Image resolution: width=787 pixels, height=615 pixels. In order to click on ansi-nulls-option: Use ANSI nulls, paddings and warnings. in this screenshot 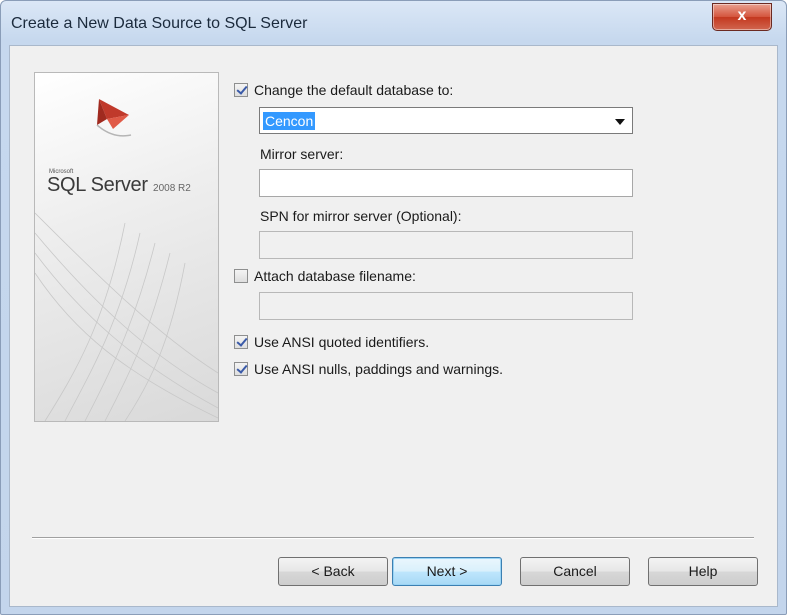, I will do `click(368, 369)`.